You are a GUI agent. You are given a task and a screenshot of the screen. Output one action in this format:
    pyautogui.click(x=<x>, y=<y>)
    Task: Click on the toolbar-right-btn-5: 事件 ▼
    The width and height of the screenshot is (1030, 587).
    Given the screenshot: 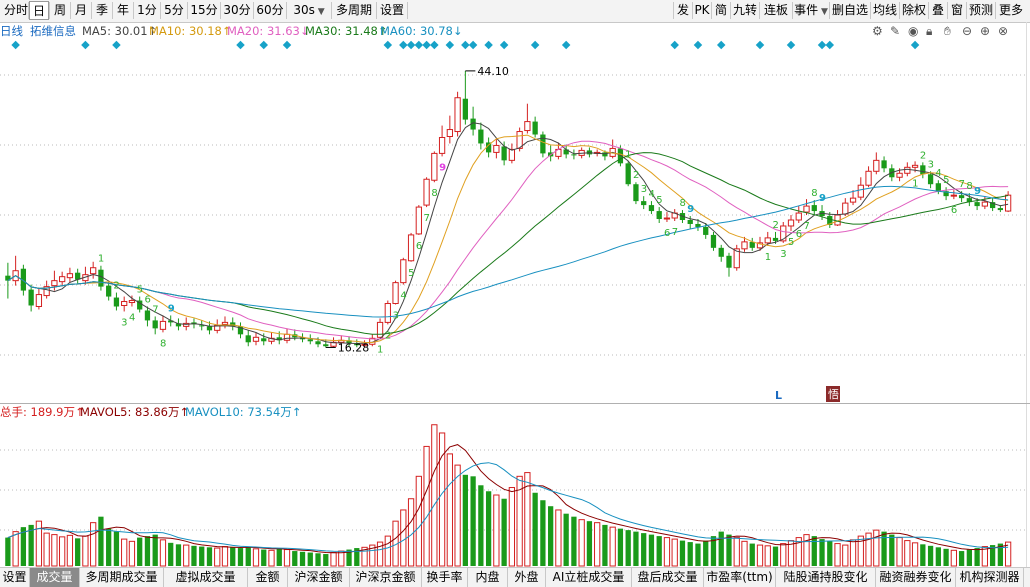 What is the action you would take?
    pyautogui.click(x=811, y=10)
    